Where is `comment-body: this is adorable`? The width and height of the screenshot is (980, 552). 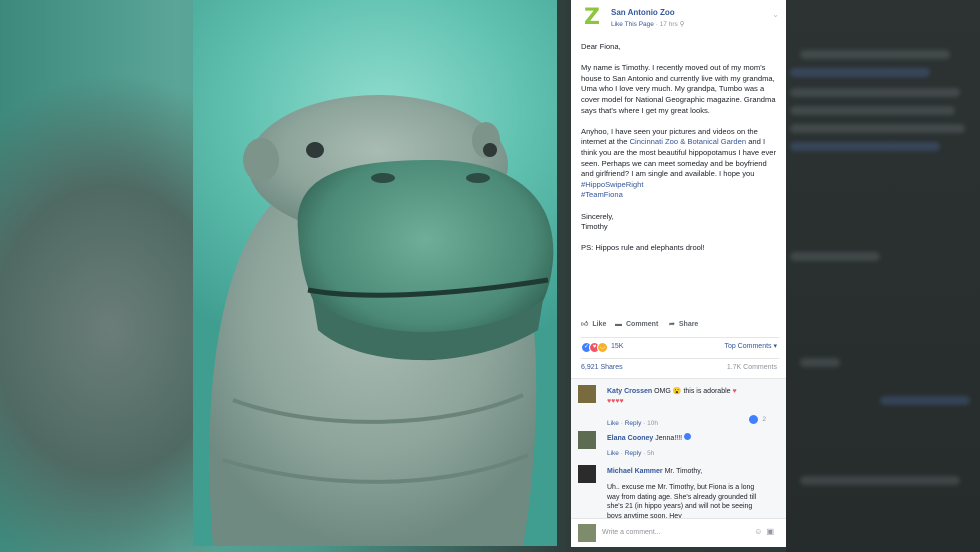 comment-body: this is adorable is located at coordinates (707, 391).